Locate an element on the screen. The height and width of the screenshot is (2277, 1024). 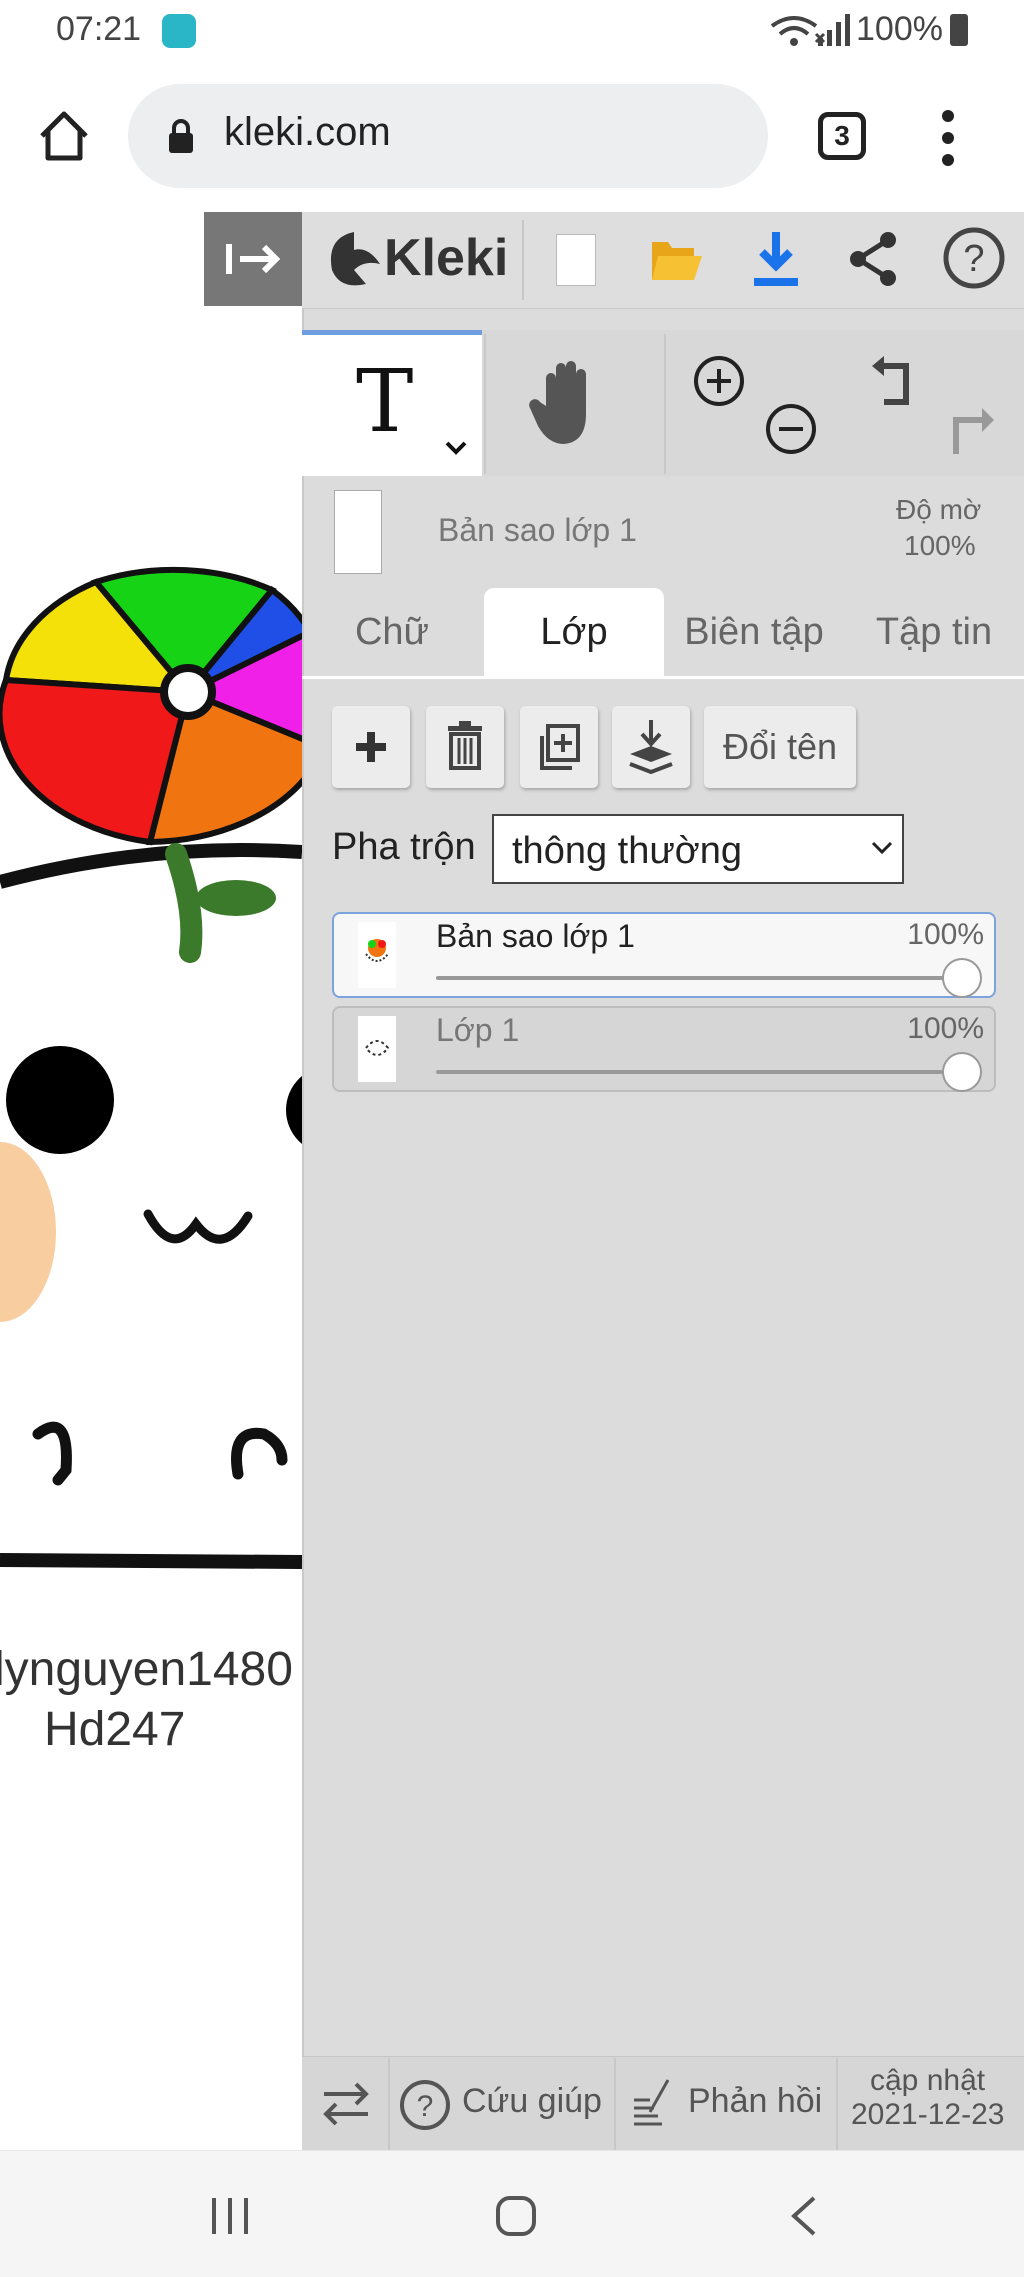
battery-percent: 100% is located at coordinates (899, 29).